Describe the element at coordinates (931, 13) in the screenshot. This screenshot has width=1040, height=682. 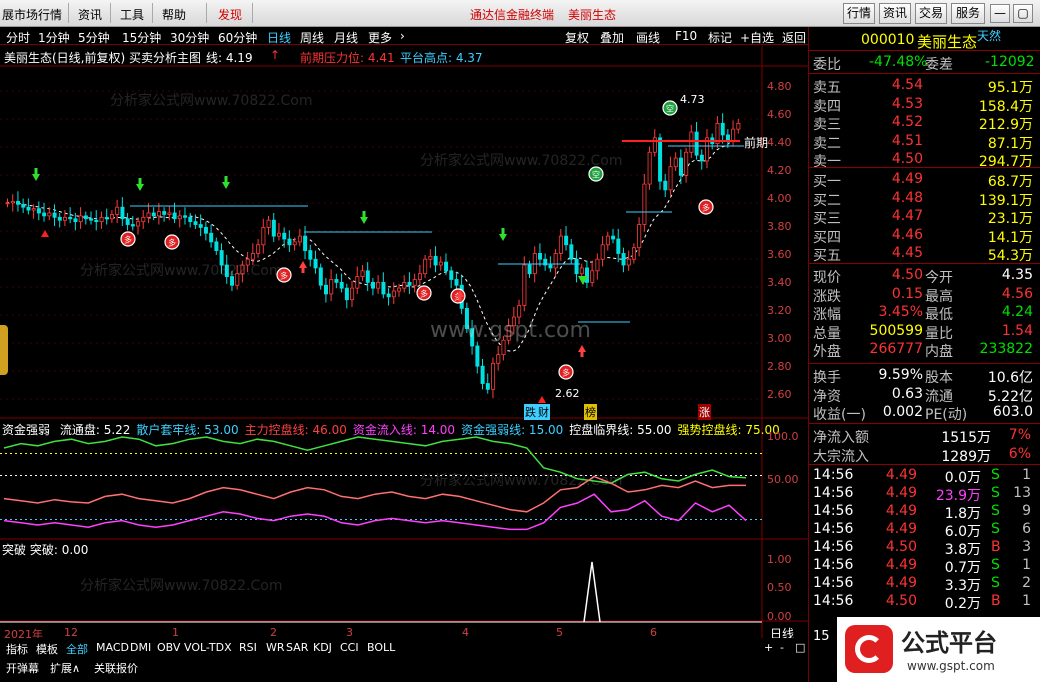
I see `trade-button: 交易` at that location.